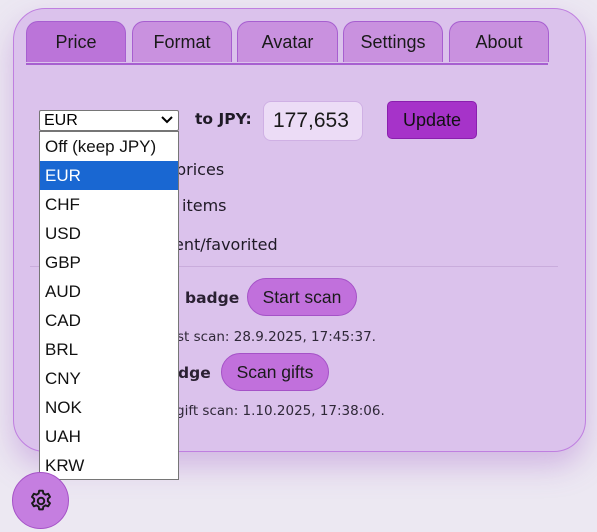 The width and height of the screenshot is (597, 532). I want to click on currency-option: CAD, so click(109, 320).